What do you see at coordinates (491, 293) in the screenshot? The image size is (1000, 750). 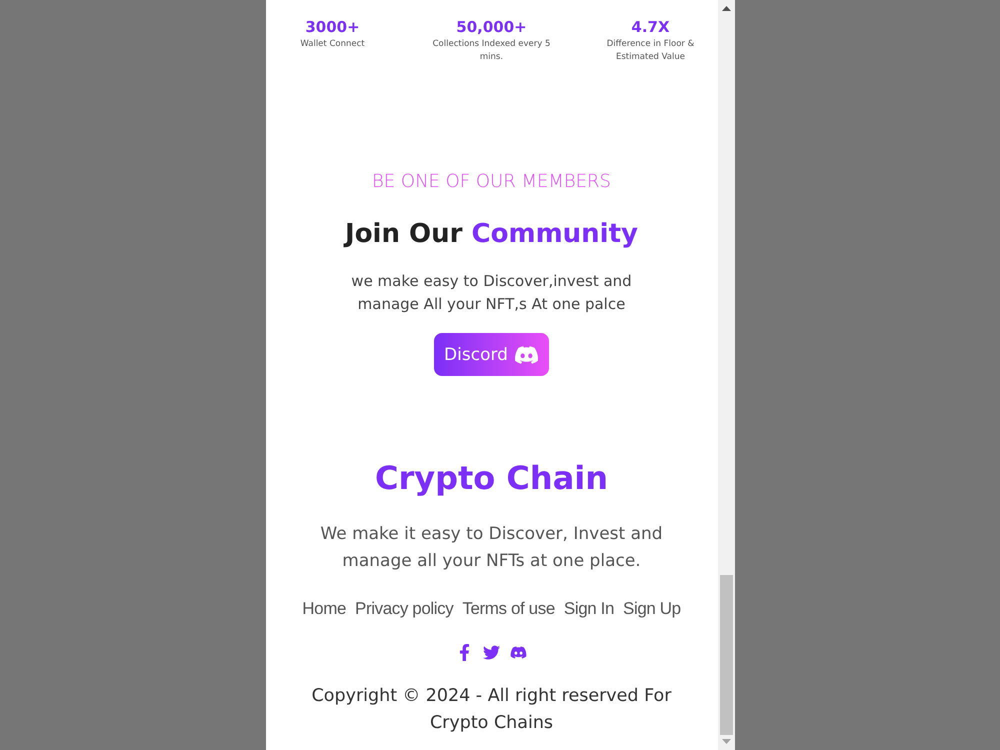 I see `section-description: we make easy to Discover,invest and manage All your NFT,s At one palce` at bounding box center [491, 293].